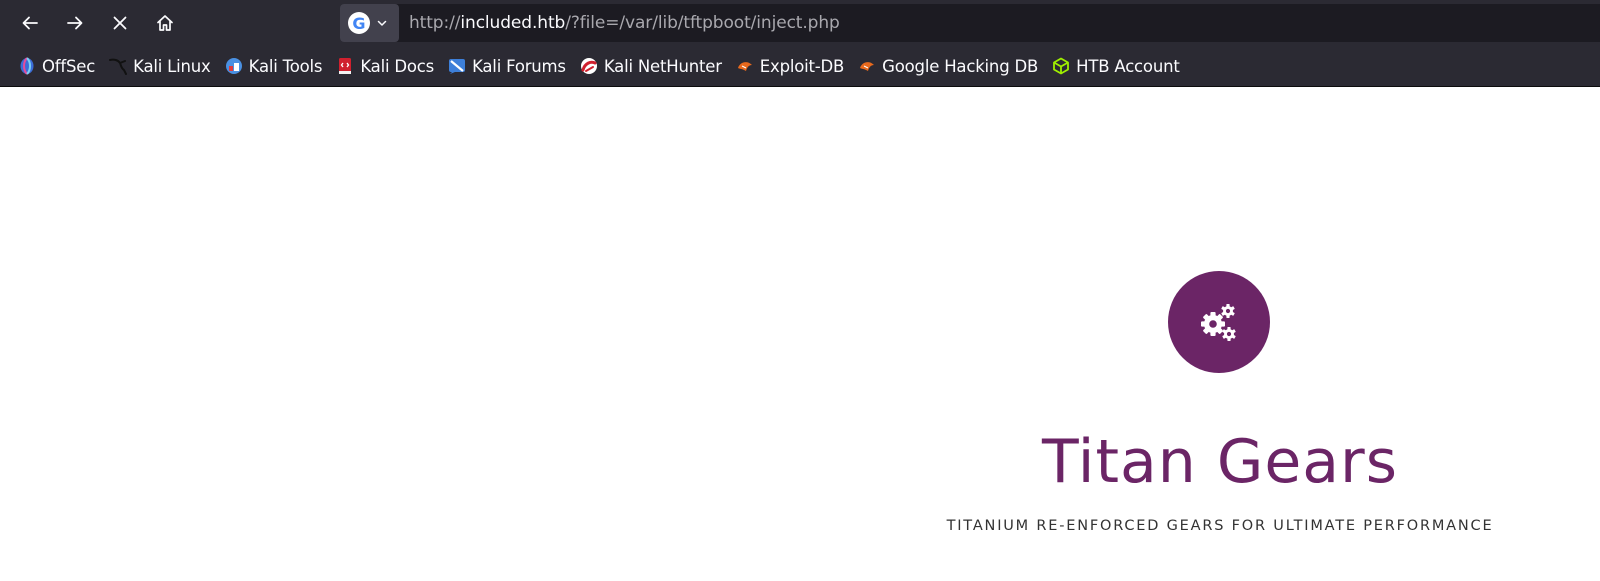 The image size is (1600, 581). What do you see at coordinates (435, 23) in the screenshot?
I see `url-scheme: http://` at bounding box center [435, 23].